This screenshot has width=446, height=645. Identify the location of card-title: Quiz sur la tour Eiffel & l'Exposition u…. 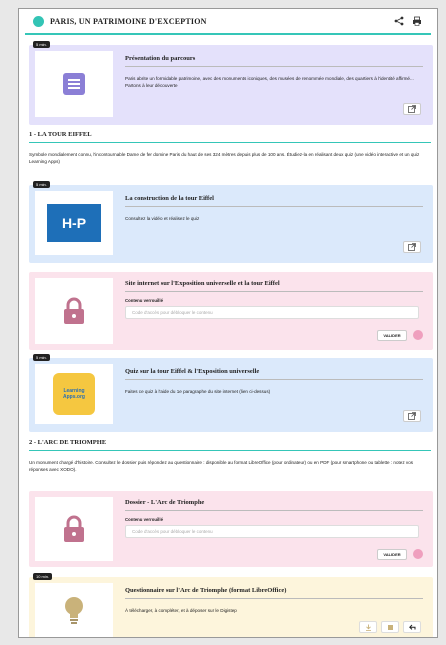
(274, 374).